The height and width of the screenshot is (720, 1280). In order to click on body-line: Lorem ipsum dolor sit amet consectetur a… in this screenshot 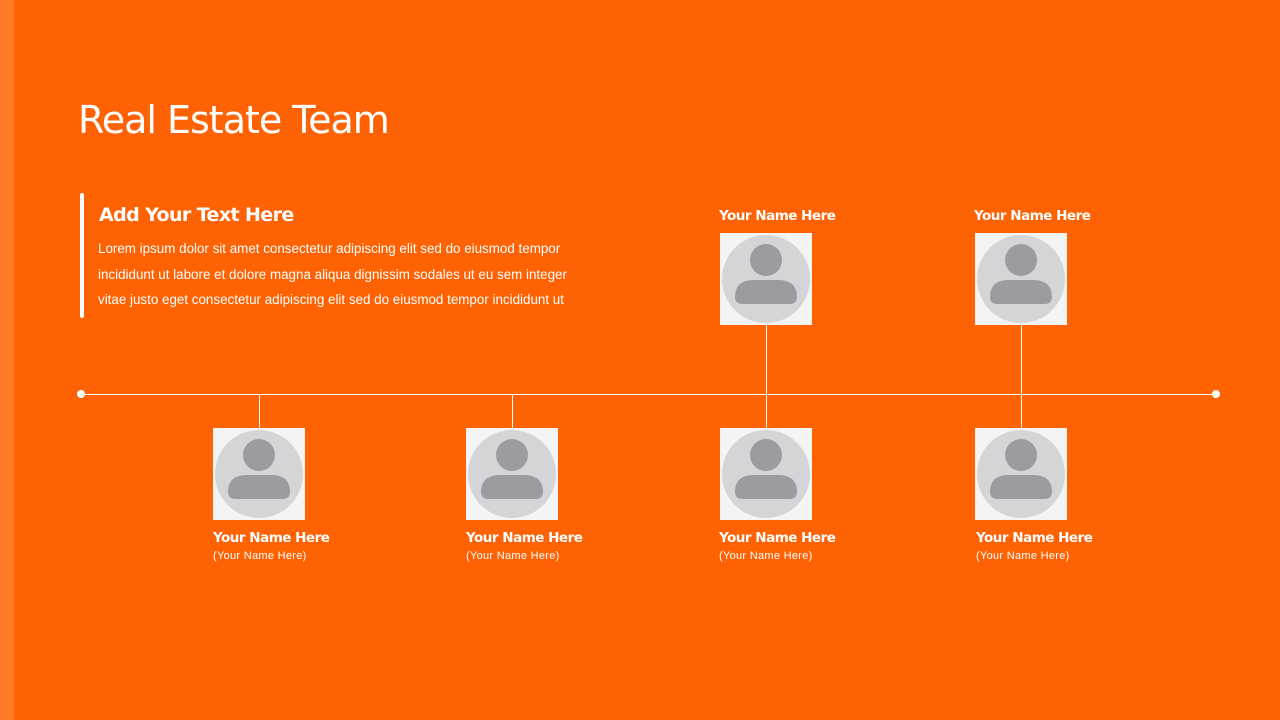, I will do `click(329, 248)`.